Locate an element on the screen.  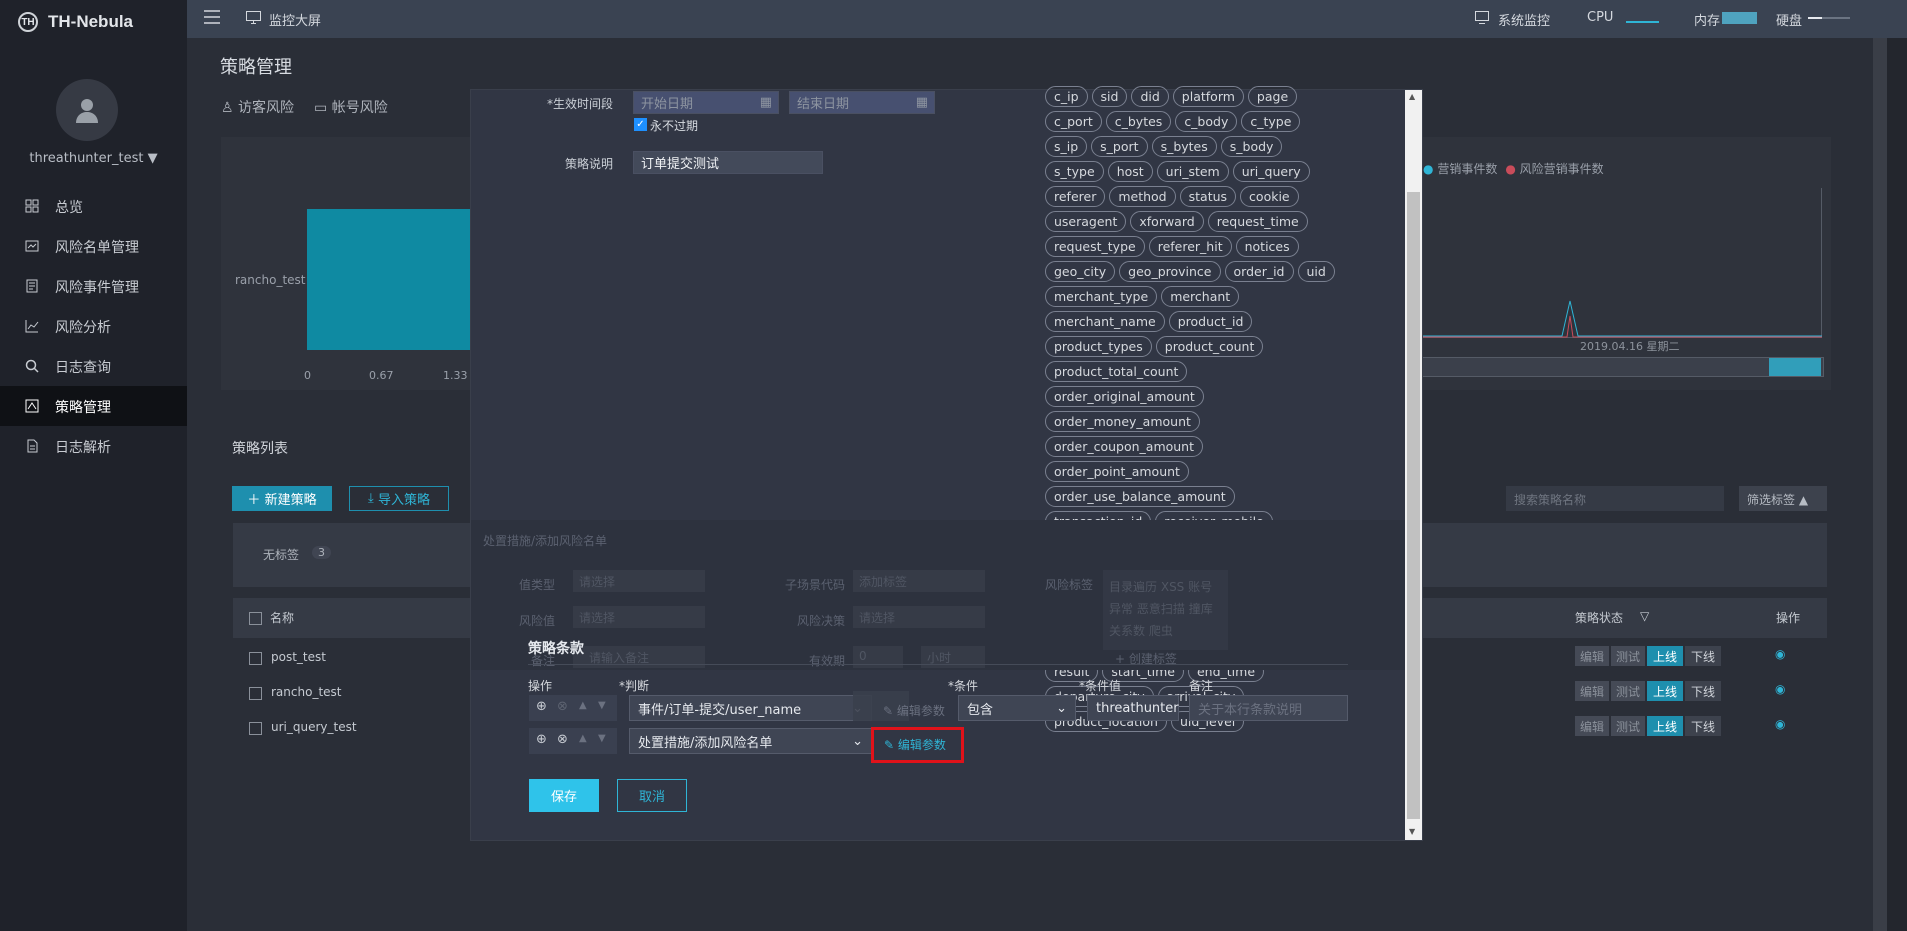
field-tag: order_money_amount is located at coordinates (1122, 421).